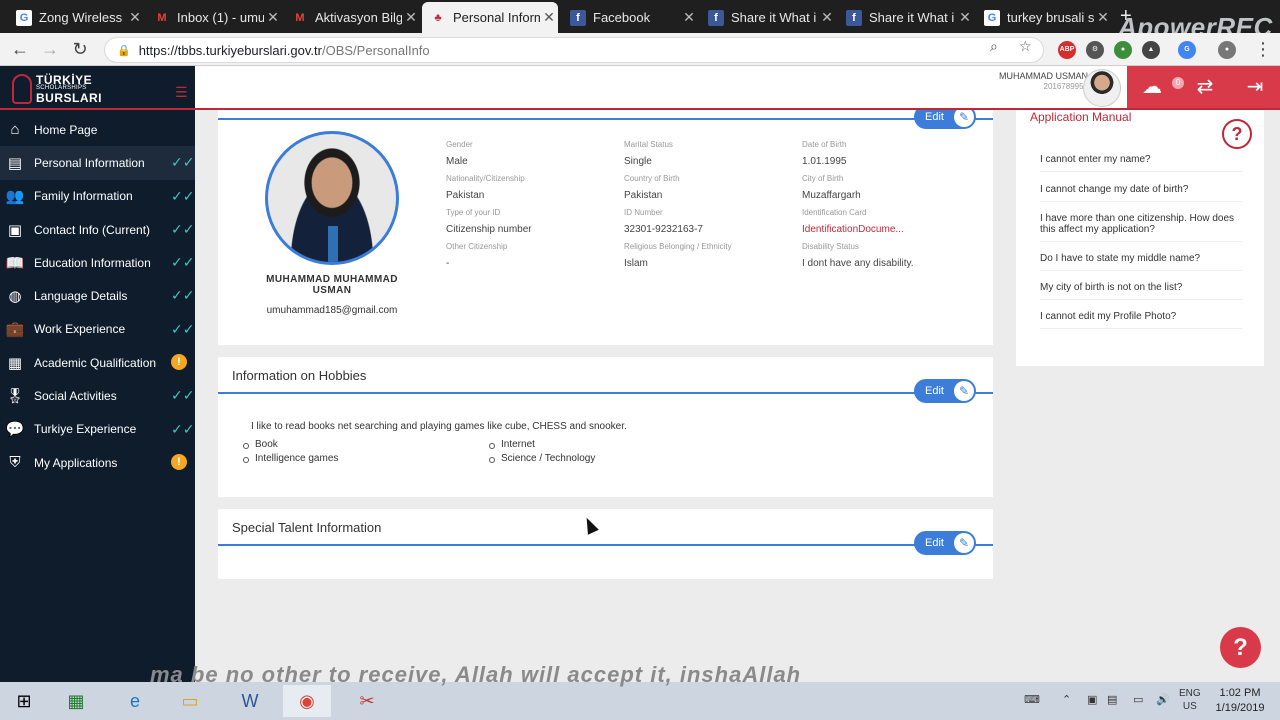  I want to click on sidebar-item-turkiye-experience: 💬 Turkiye Experience ✓✓, so click(97, 429).